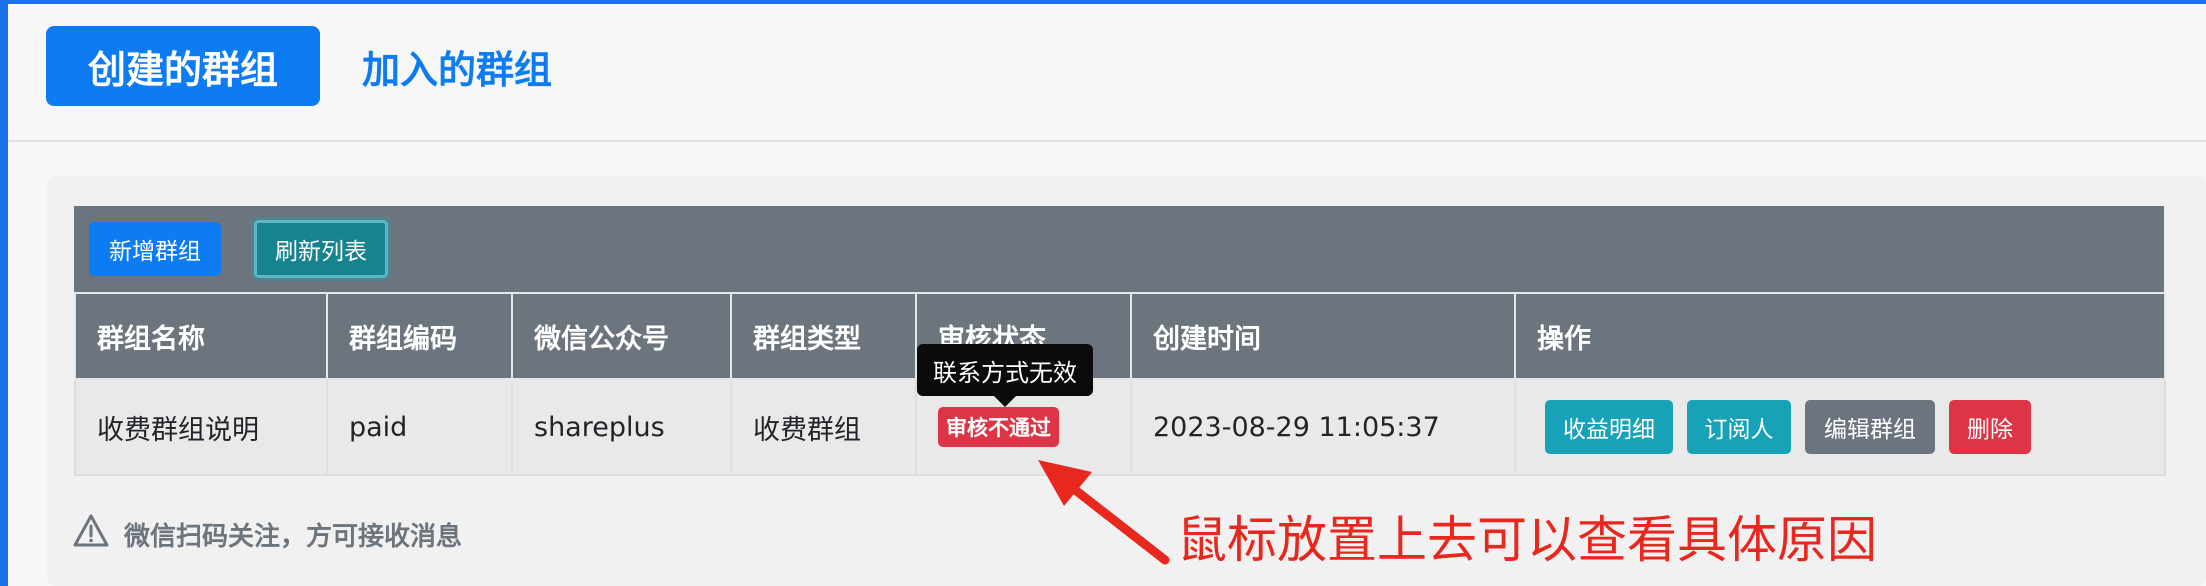 The height and width of the screenshot is (586, 2206). I want to click on warning-triangle-icon, so click(91, 534).